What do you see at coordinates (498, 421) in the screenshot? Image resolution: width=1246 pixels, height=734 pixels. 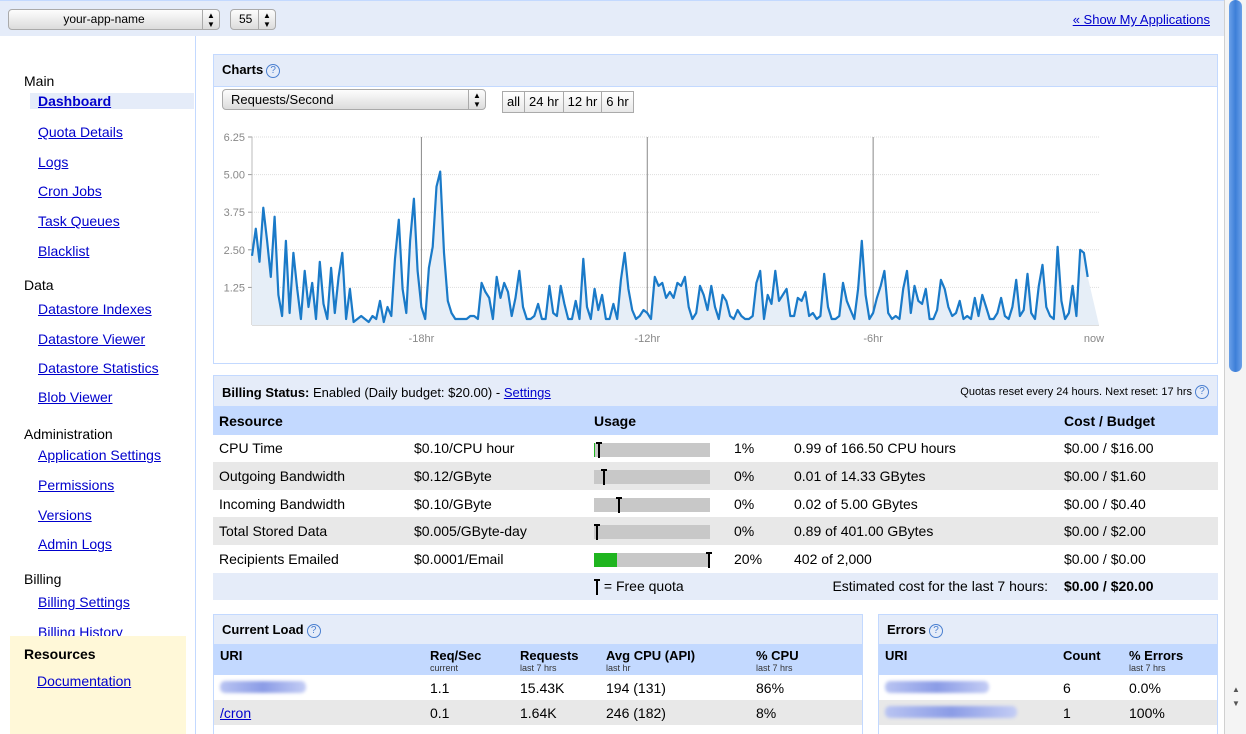 I see `billing-header-rate` at bounding box center [498, 421].